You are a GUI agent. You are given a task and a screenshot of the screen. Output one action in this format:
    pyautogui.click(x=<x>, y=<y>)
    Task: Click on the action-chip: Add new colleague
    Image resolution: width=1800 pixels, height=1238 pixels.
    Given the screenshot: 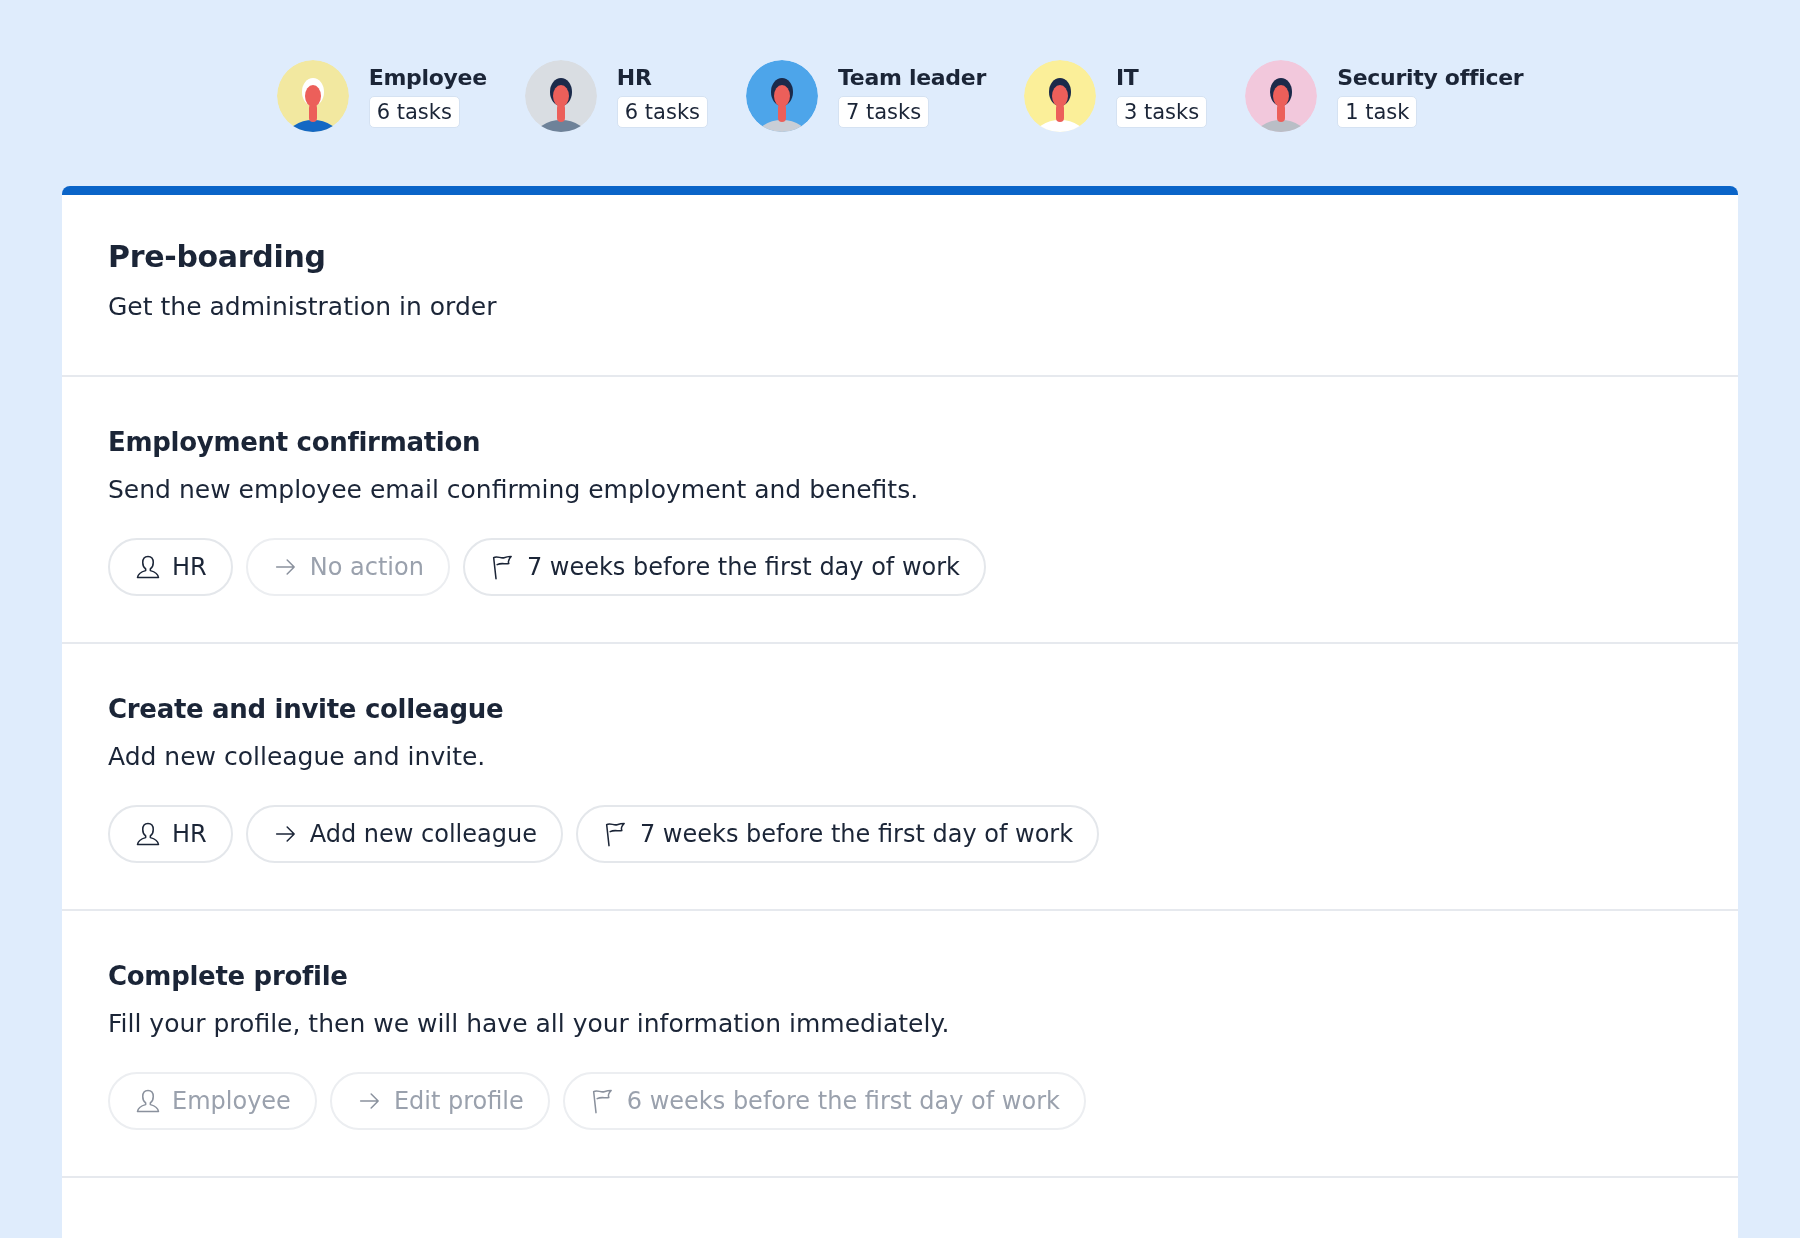 What is the action you would take?
    pyautogui.click(x=404, y=834)
    